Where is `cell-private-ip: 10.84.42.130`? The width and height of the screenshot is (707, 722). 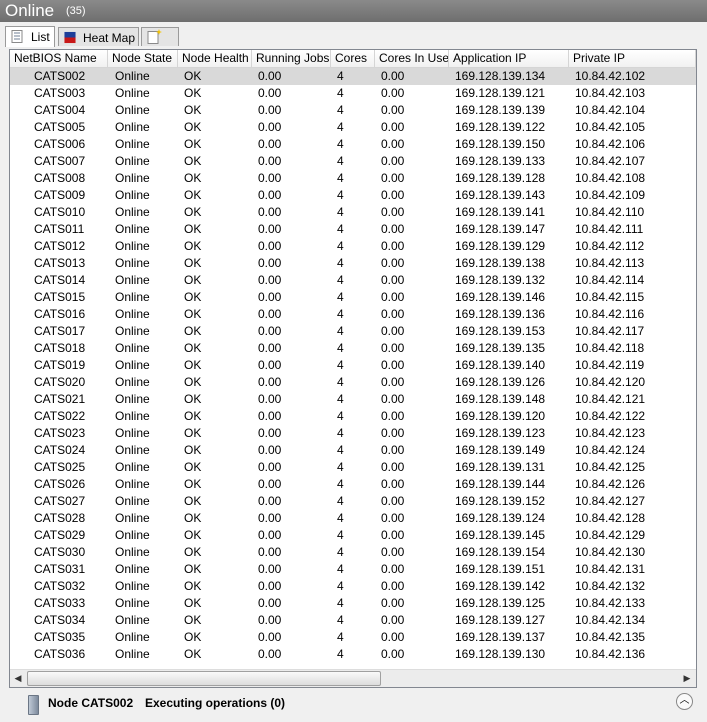 cell-private-ip: 10.84.42.130 is located at coordinates (610, 552).